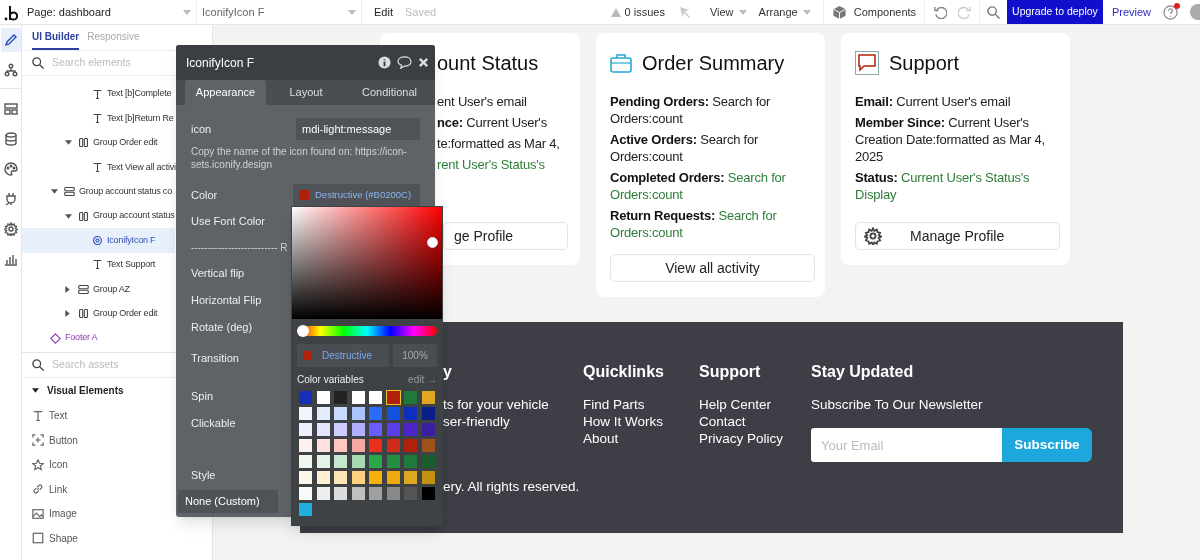  What do you see at coordinates (330, 379) in the screenshot?
I see `section-label: Color variables` at bounding box center [330, 379].